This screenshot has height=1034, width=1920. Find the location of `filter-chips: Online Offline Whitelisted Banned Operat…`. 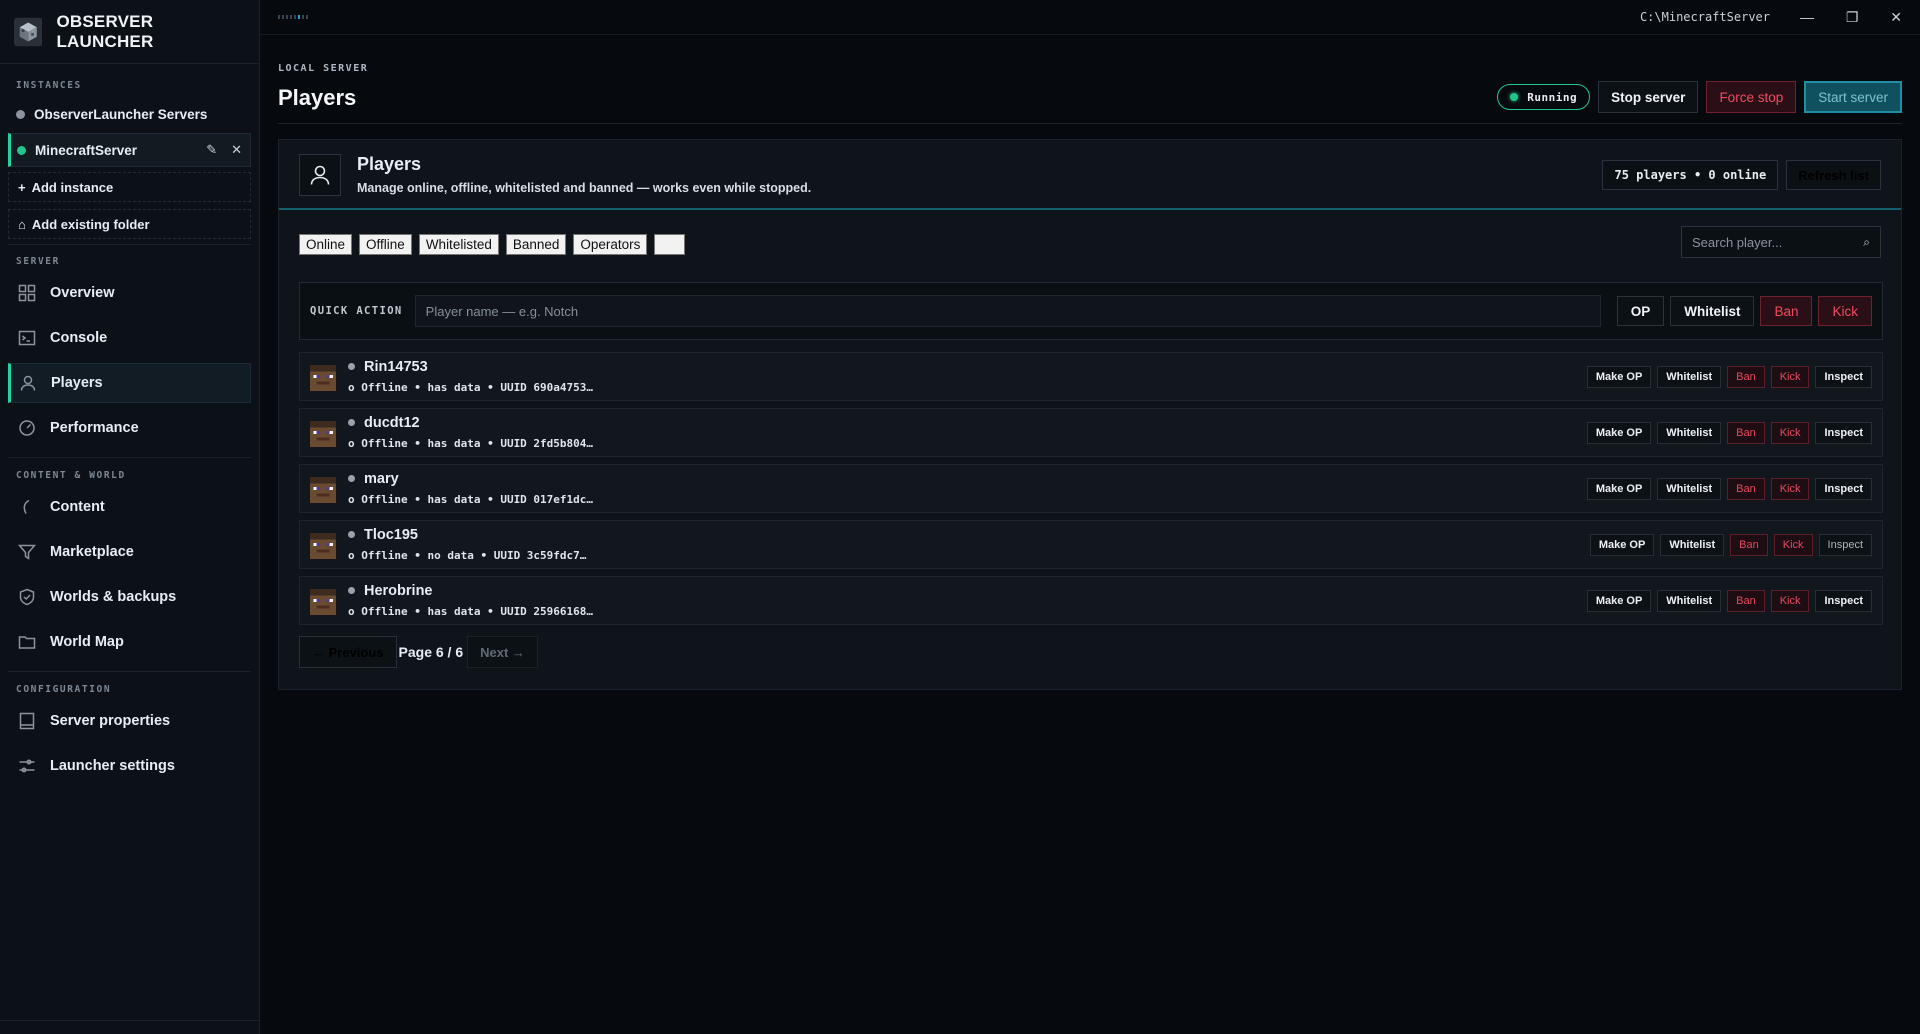

filter-chips: Online Offline Whitelisted Banned Operat… is located at coordinates (492, 244).